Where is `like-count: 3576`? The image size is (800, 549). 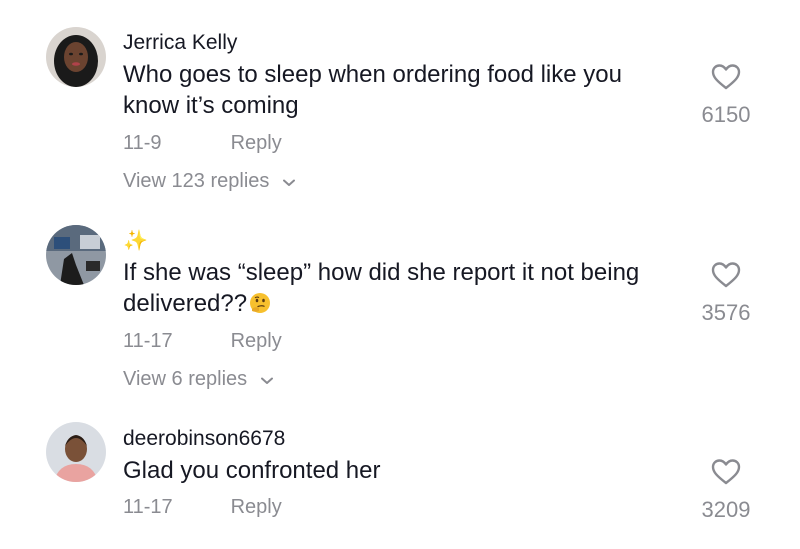
like-count: 3576 is located at coordinates (726, 312).